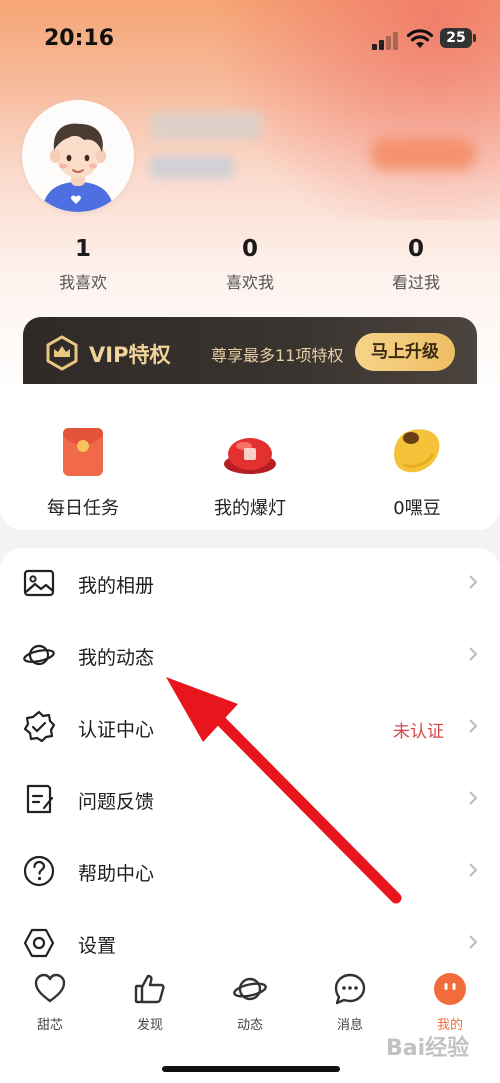 The height and width of the screenshot is (1083, 500). What do you see at coordinates (250, 40) in the screenshot?
I see `status-bar: 20:16 25` at bounding box center [250, 40].